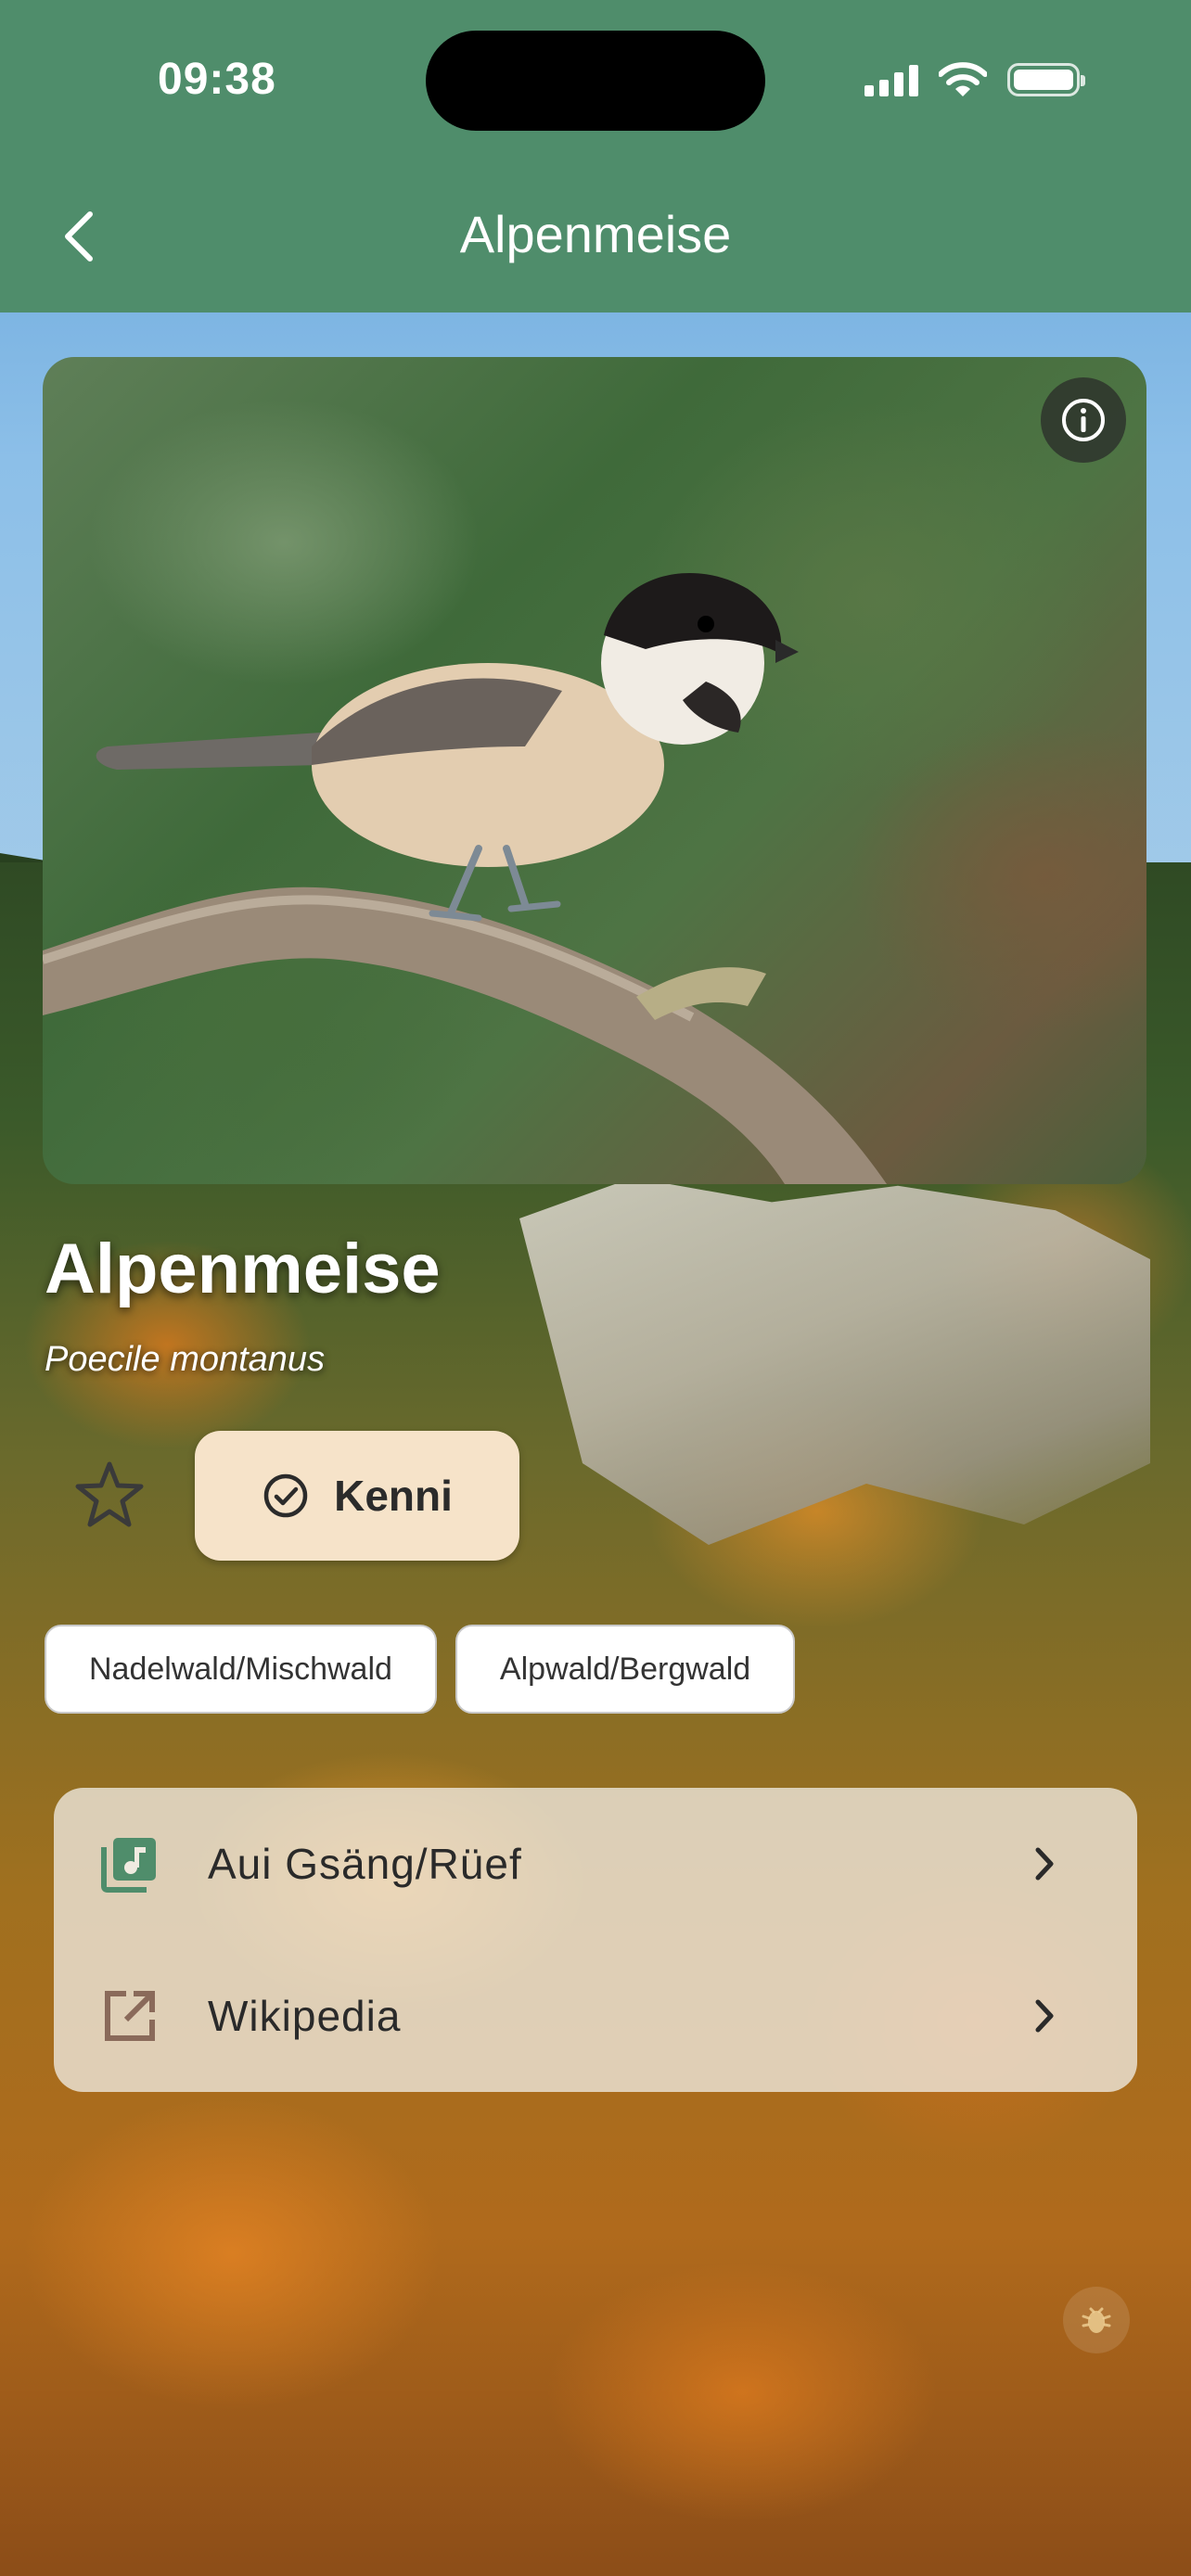 The image size is (1191, 2576). I want to click on wifi-icon, so click(963, 79).